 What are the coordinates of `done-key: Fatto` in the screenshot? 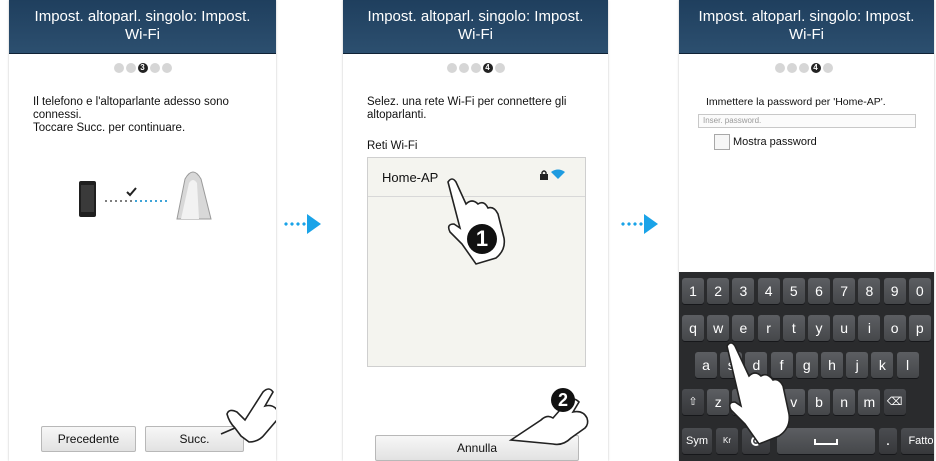 It's located at (917, 441).